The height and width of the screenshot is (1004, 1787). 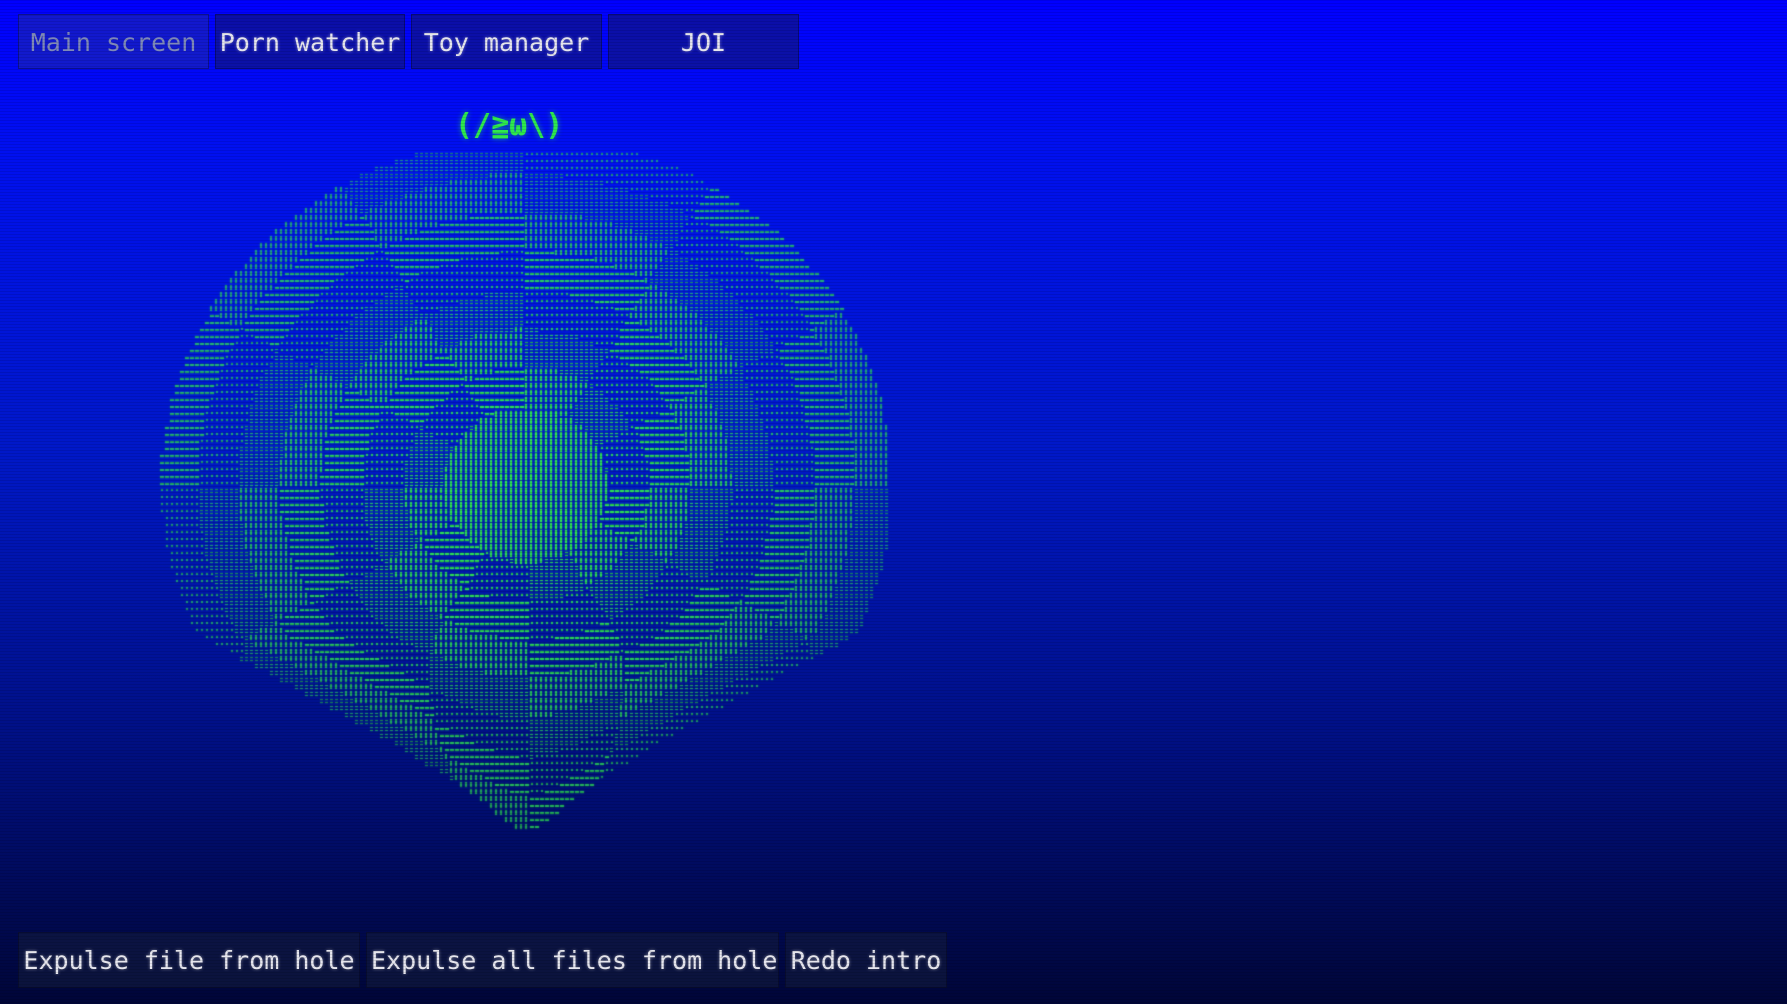 I want to click on expulse-all-files-button: Expulse all files from hole, so click(x=572, y=960).